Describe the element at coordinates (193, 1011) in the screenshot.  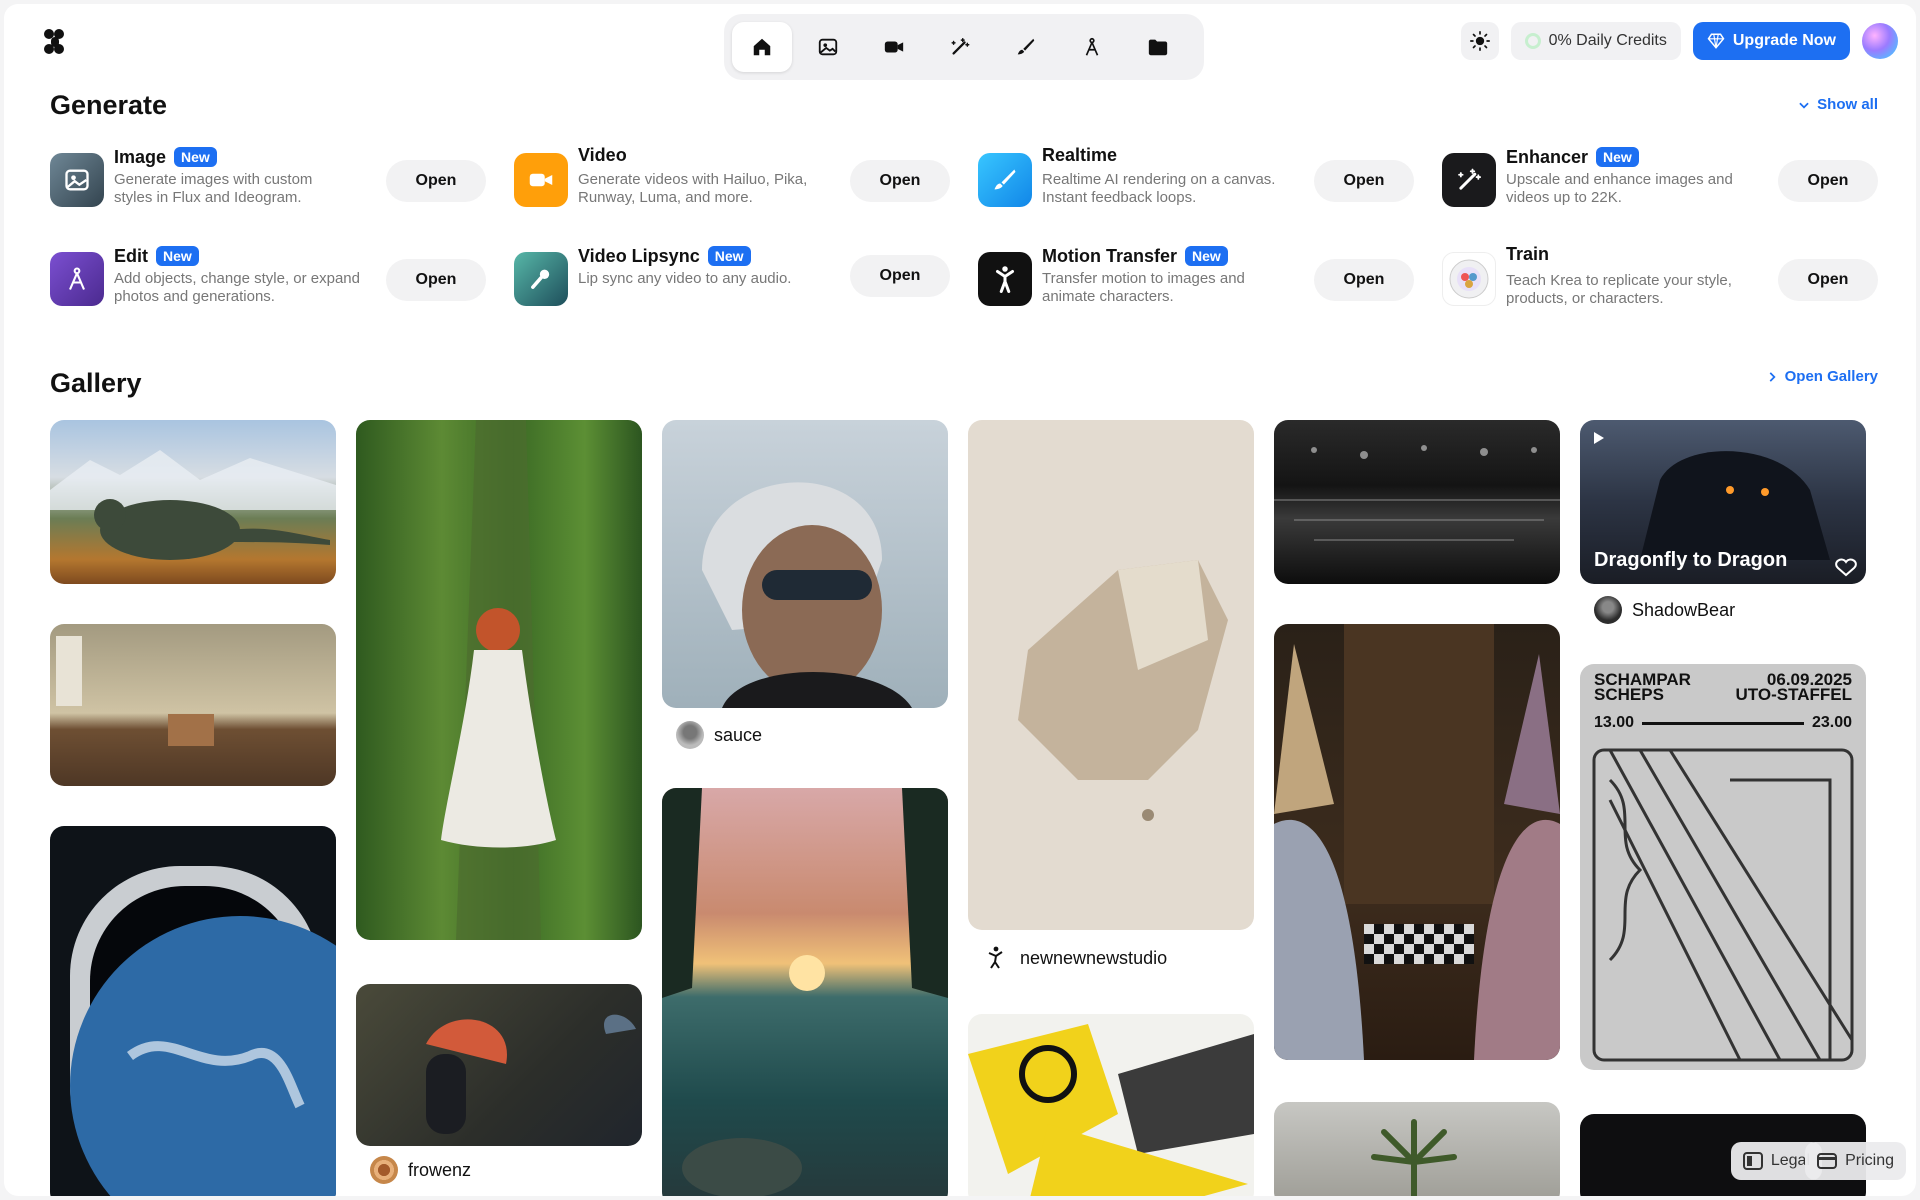
I see `gallery-item-earth-window` at that location.